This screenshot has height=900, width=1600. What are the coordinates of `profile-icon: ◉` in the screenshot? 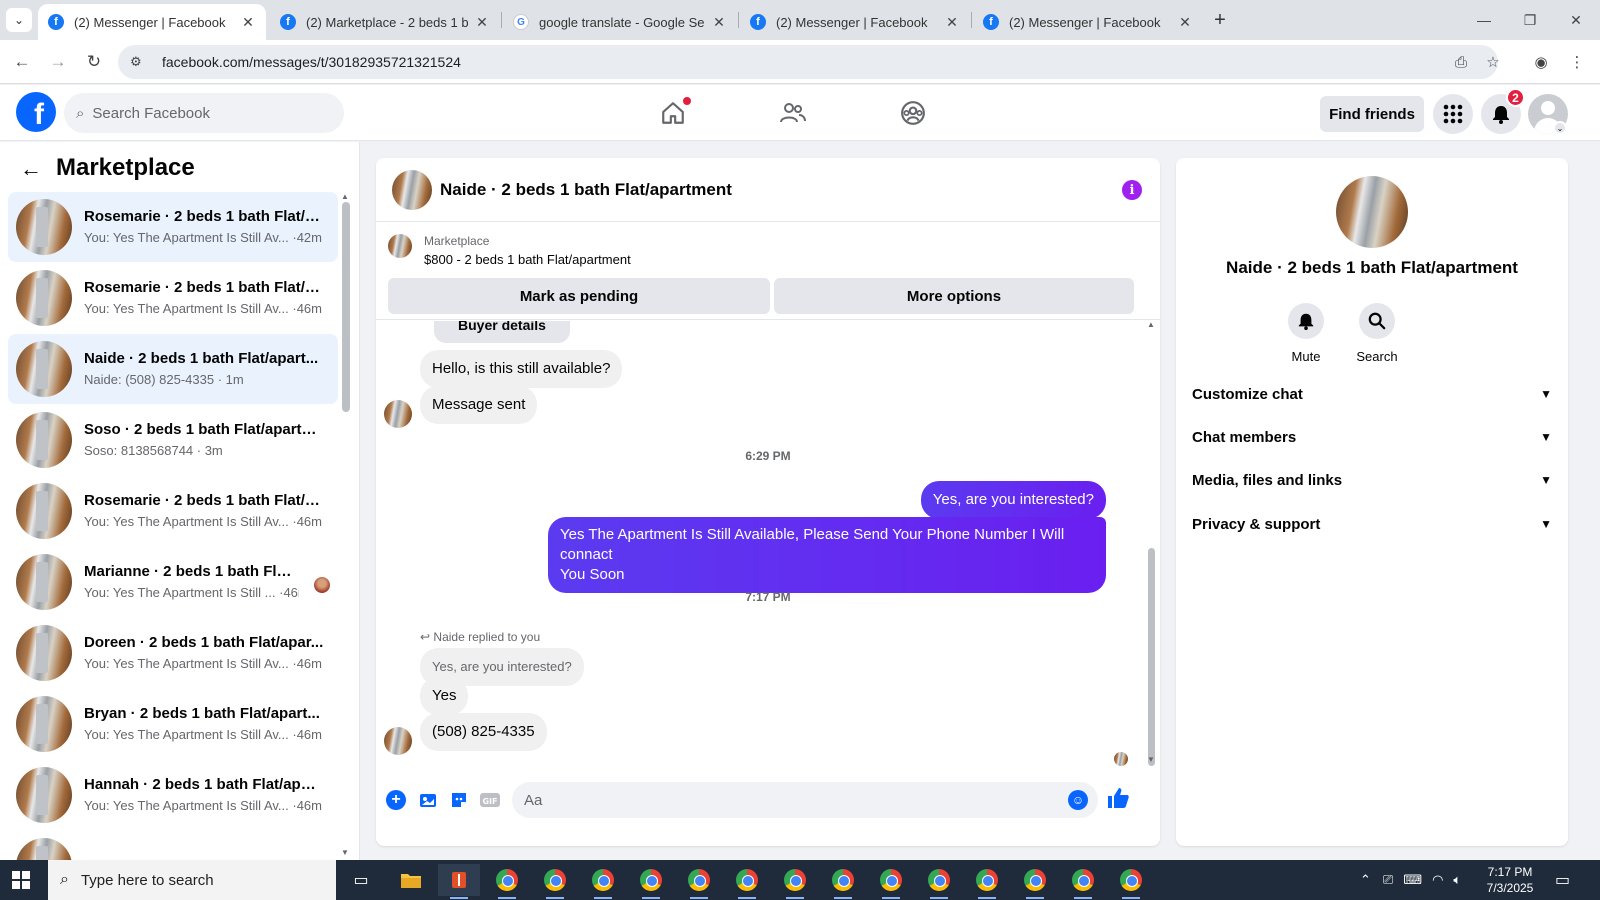 It's located at (1541, 62).